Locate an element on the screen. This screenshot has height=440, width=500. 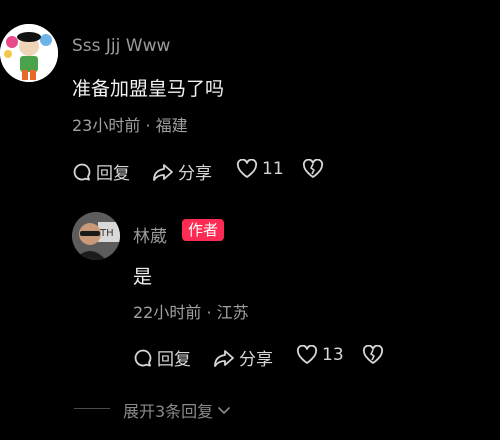
like-button: 11 is located at coordinates (260, 169).